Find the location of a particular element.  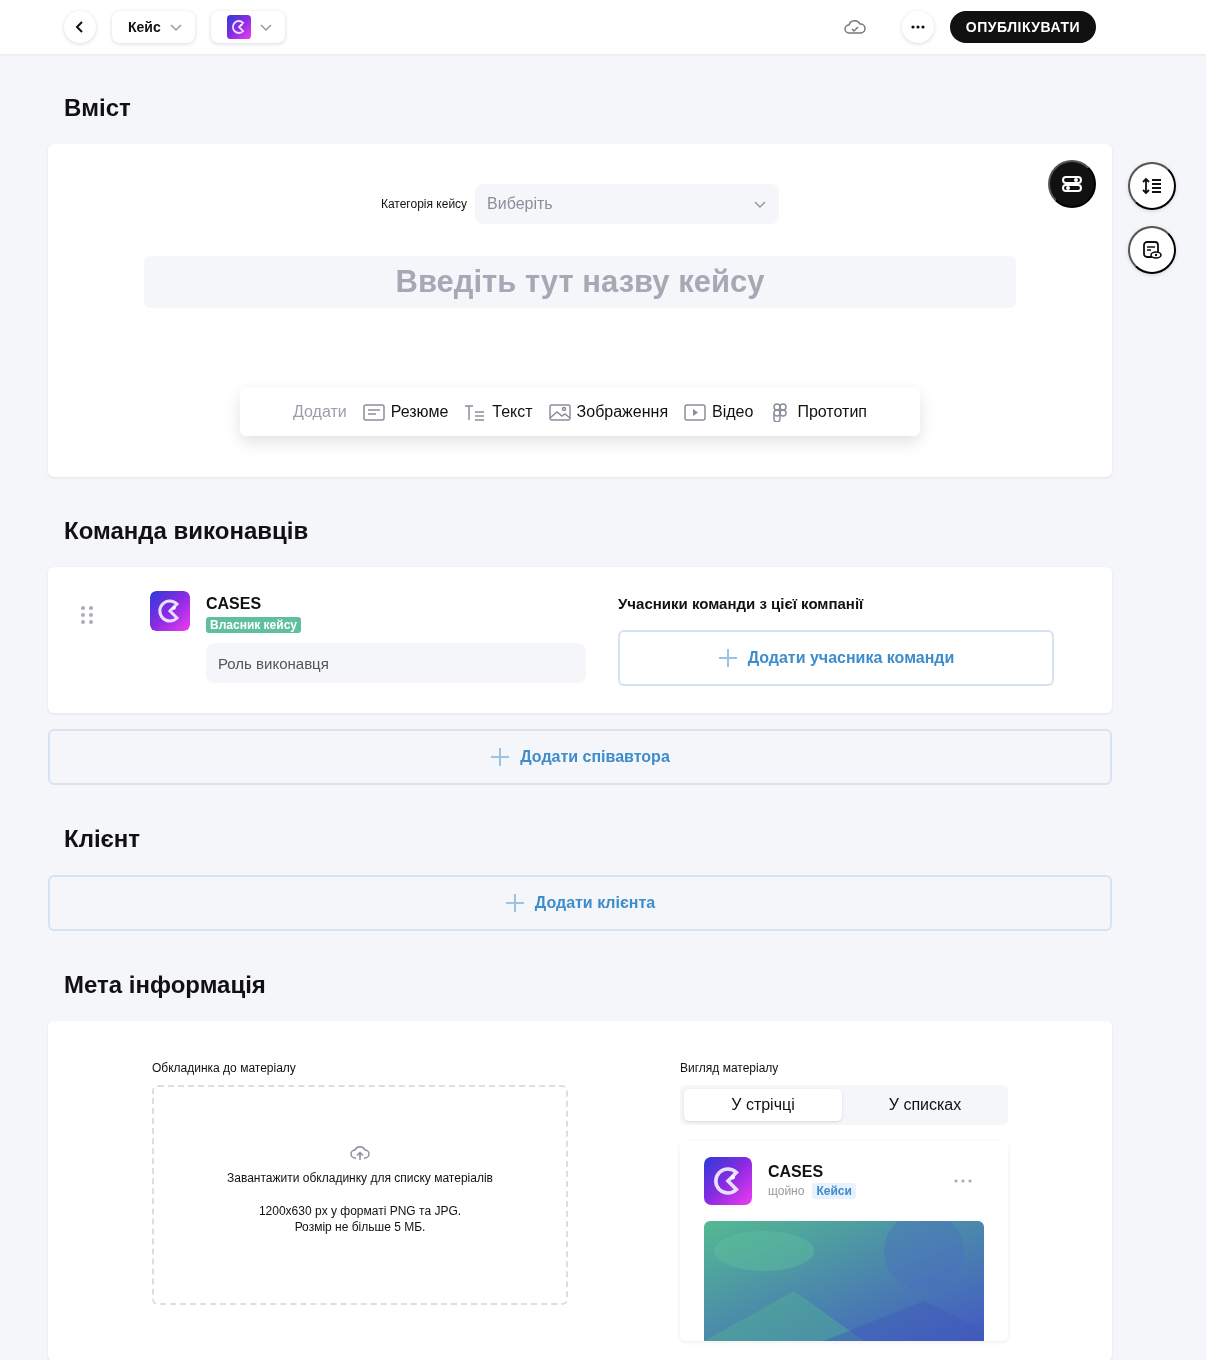

preview-button is located at coordinates (1152, 250).